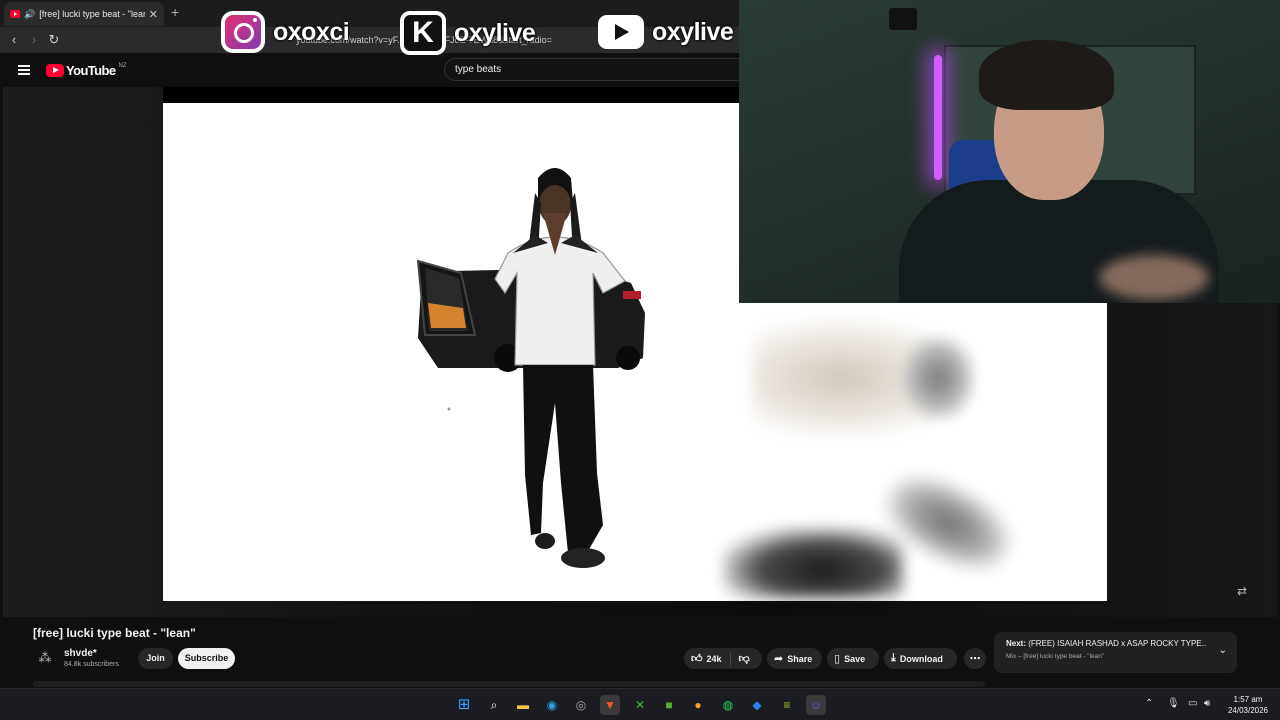 This screenshot has width=1280, height=720. I want to click on tab-title: [free] lucki type beat - "lean", so click(92, 14).